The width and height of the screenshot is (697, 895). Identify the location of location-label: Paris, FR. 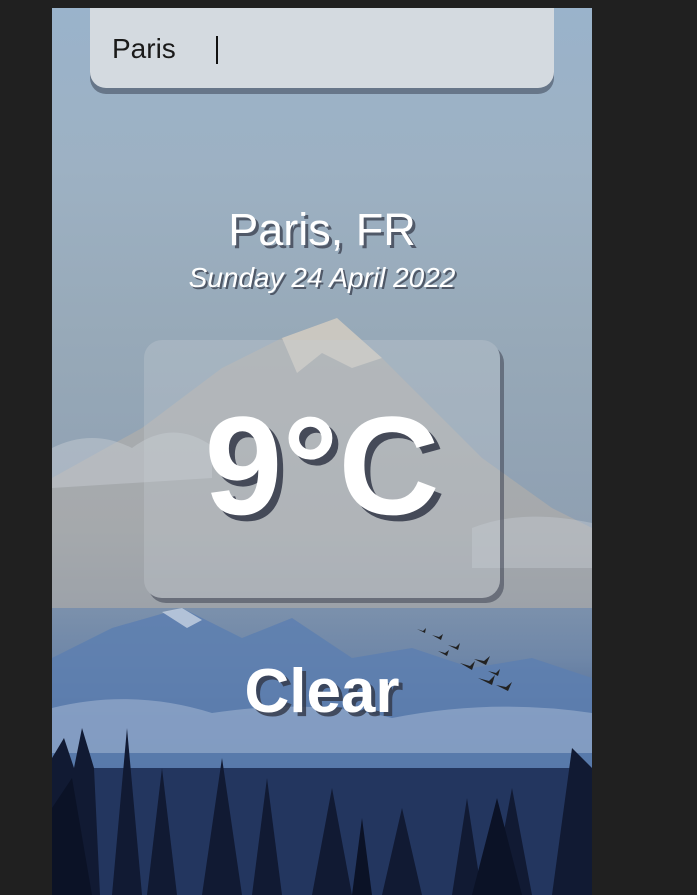
(322, 229).